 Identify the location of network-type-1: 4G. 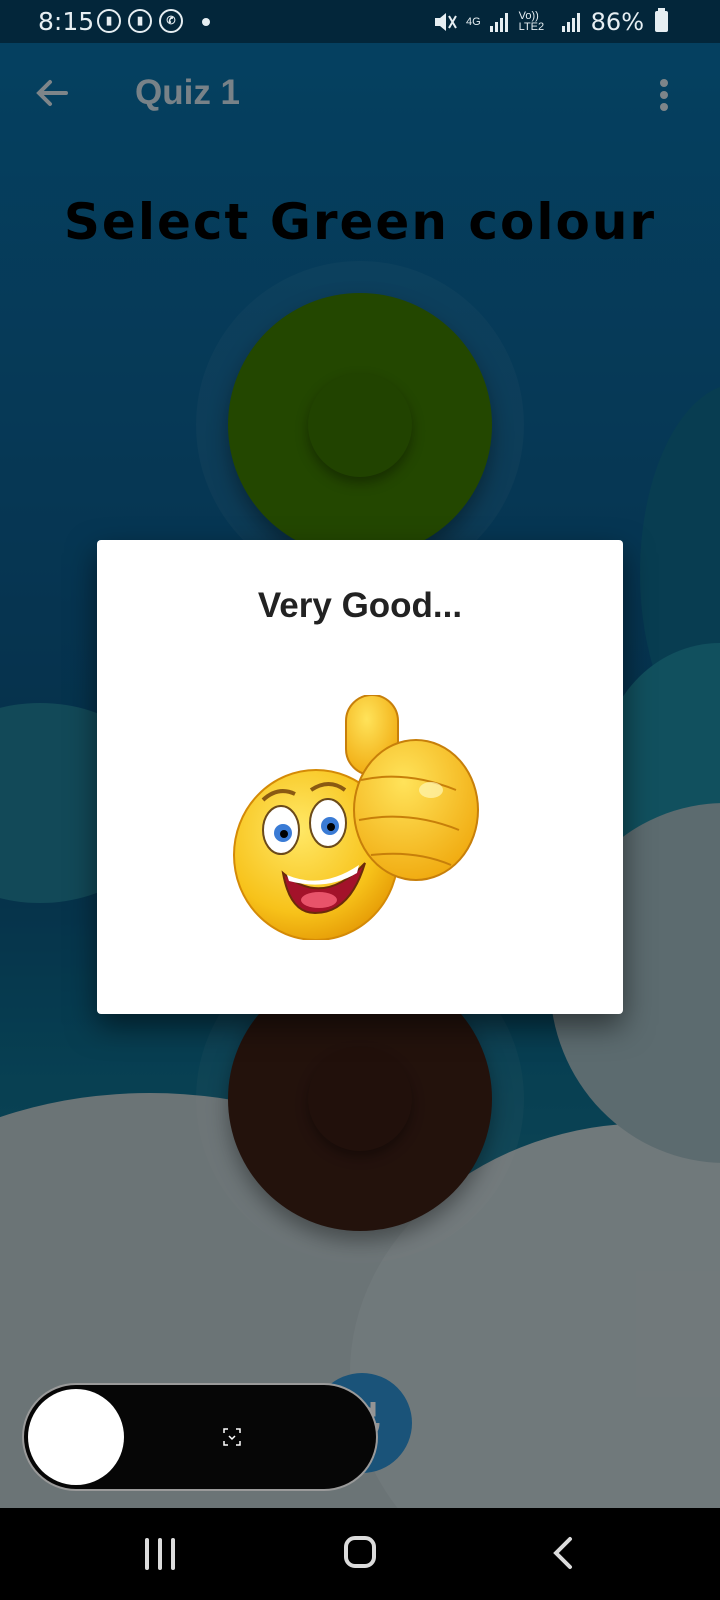
(473, 21).